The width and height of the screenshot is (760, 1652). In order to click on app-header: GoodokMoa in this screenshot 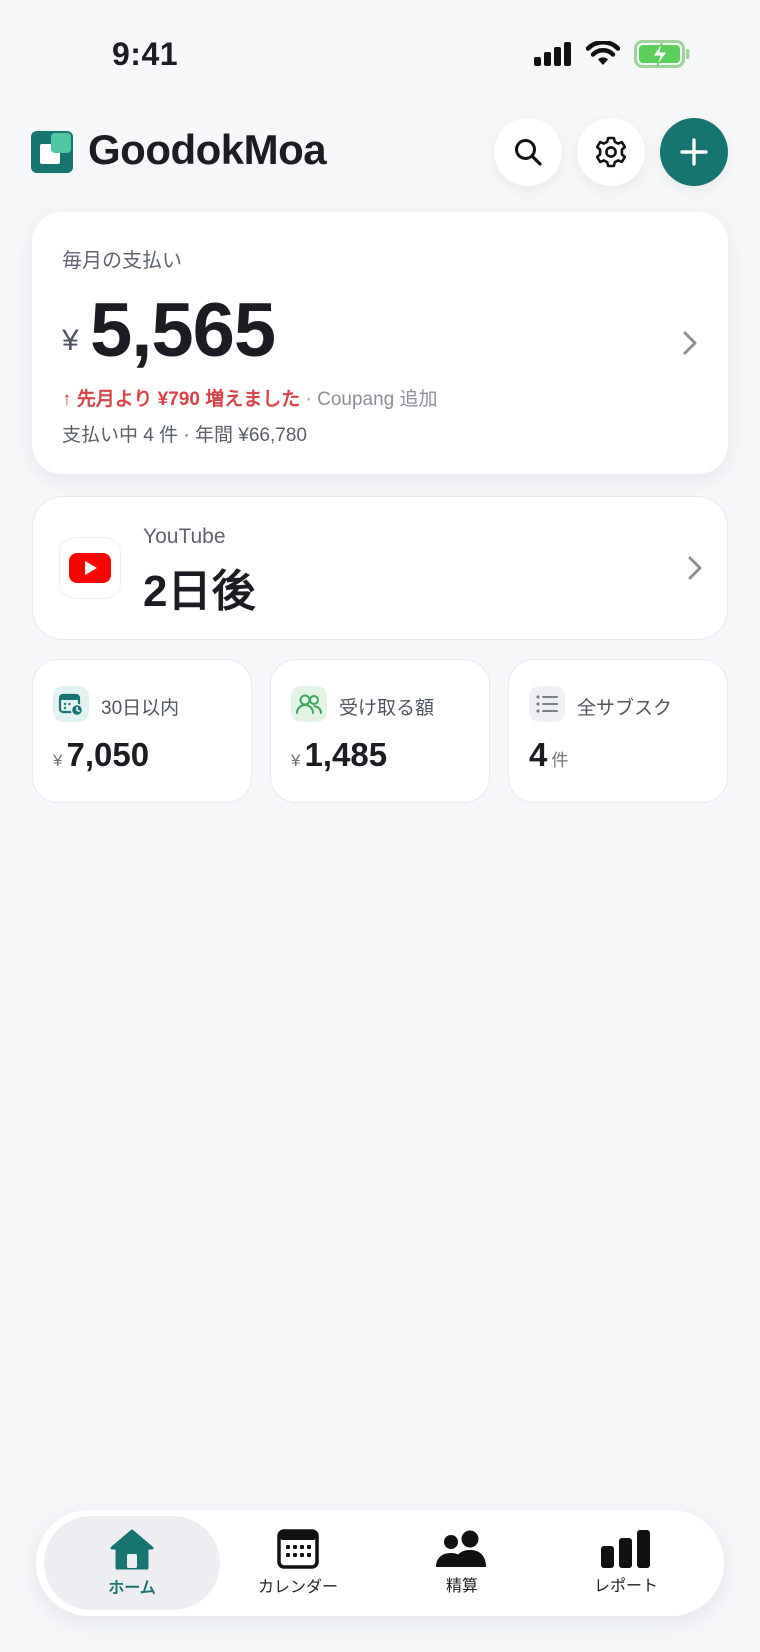, I will do `click(380, 152)`.